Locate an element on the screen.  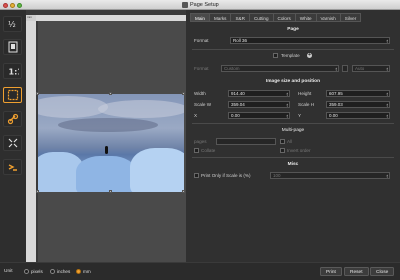
print-only-label: Print Only if Scale is (%) is located at coordinates (226, 175).